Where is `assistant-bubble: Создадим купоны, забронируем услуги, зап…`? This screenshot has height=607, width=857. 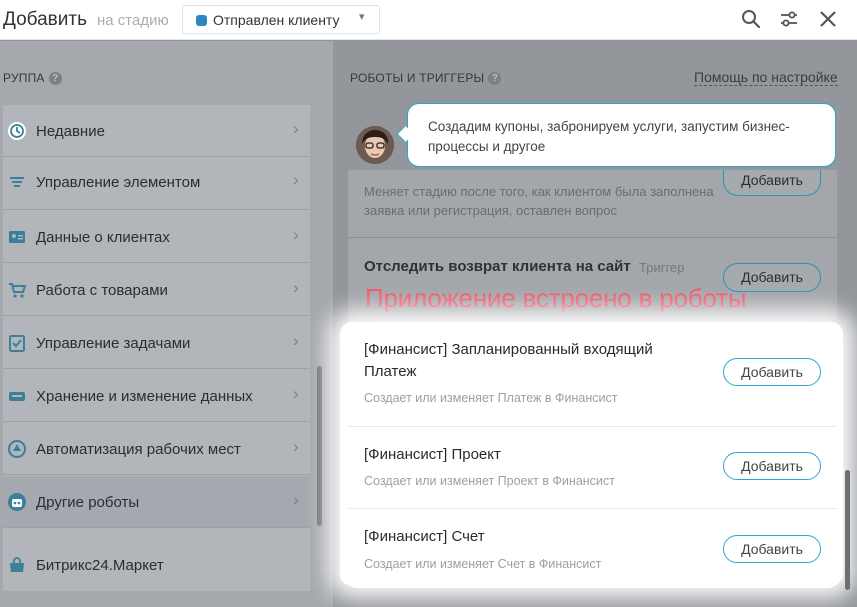
assistant-bubble: Создадим купоны, забронируем услуги, зап… is located at coordinates (621, 135).